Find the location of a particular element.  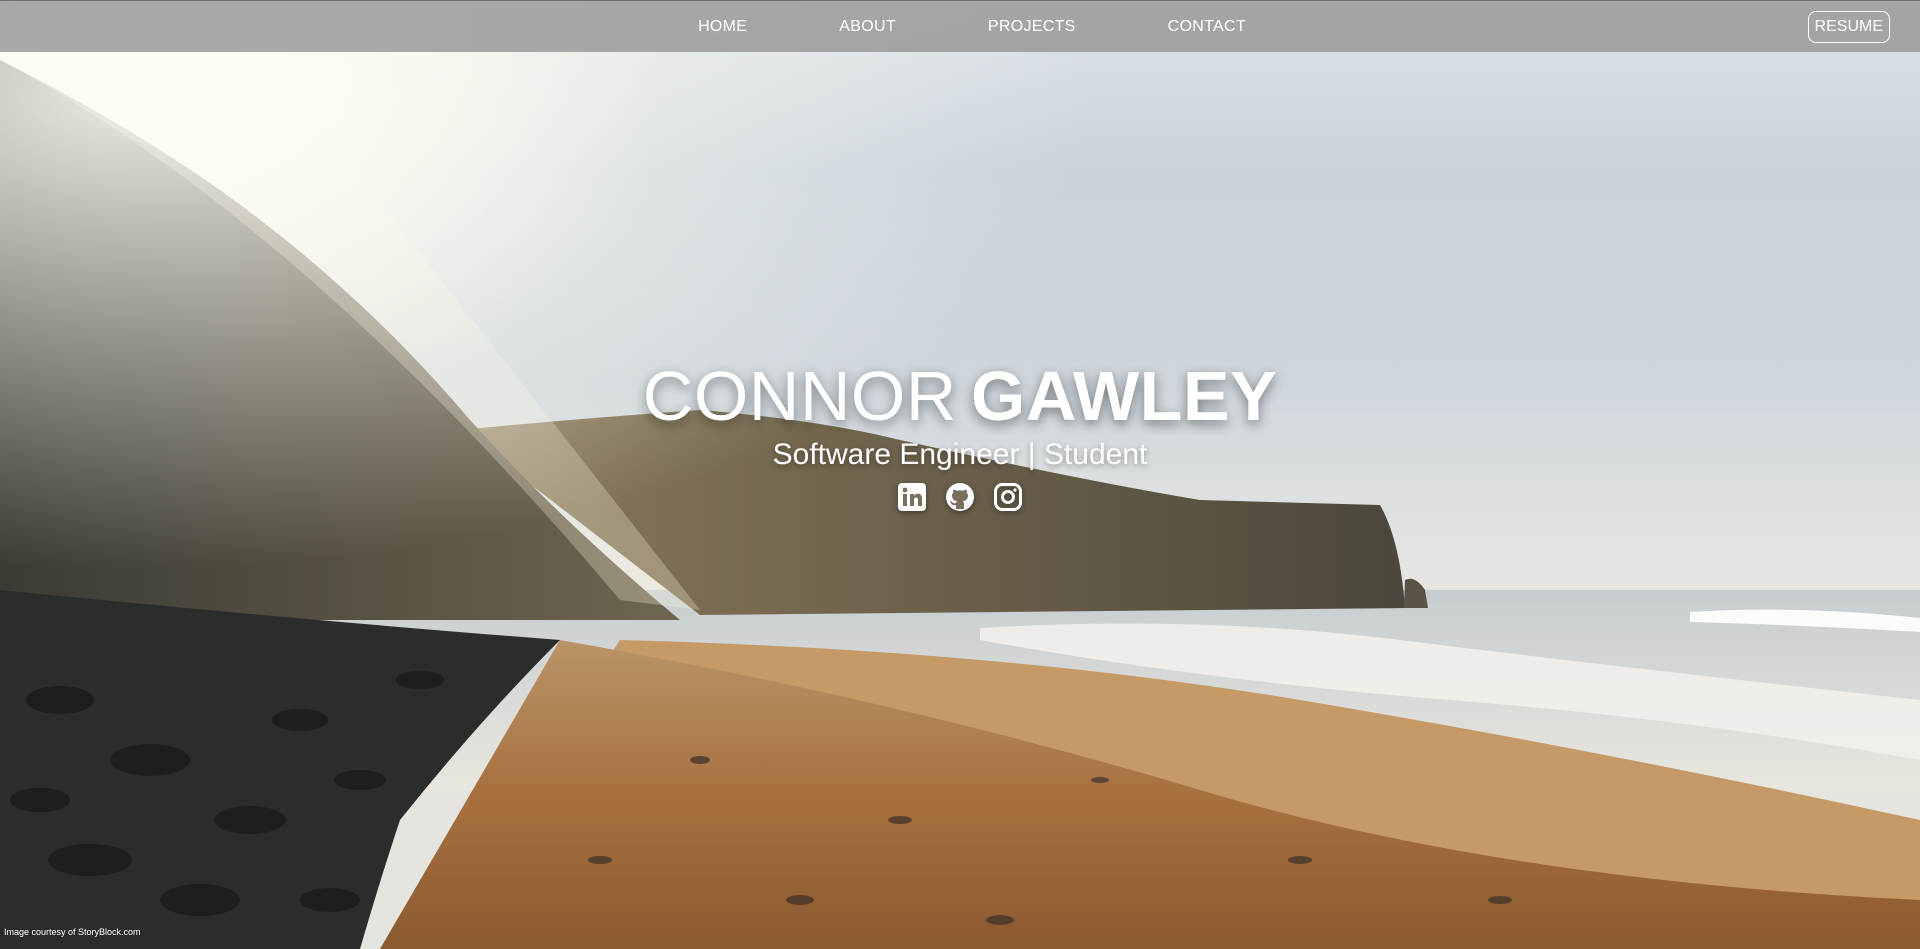

hero-last-name: GAWLEY is located at coordinates (1124, 396).